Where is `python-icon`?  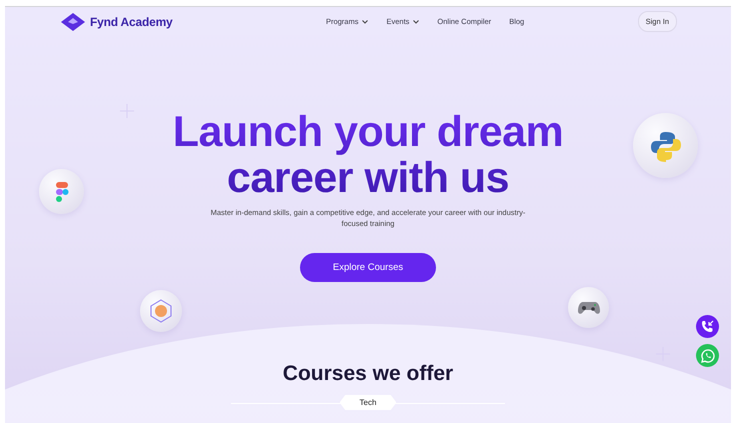 python-icon is located at coordinates (666, 146).